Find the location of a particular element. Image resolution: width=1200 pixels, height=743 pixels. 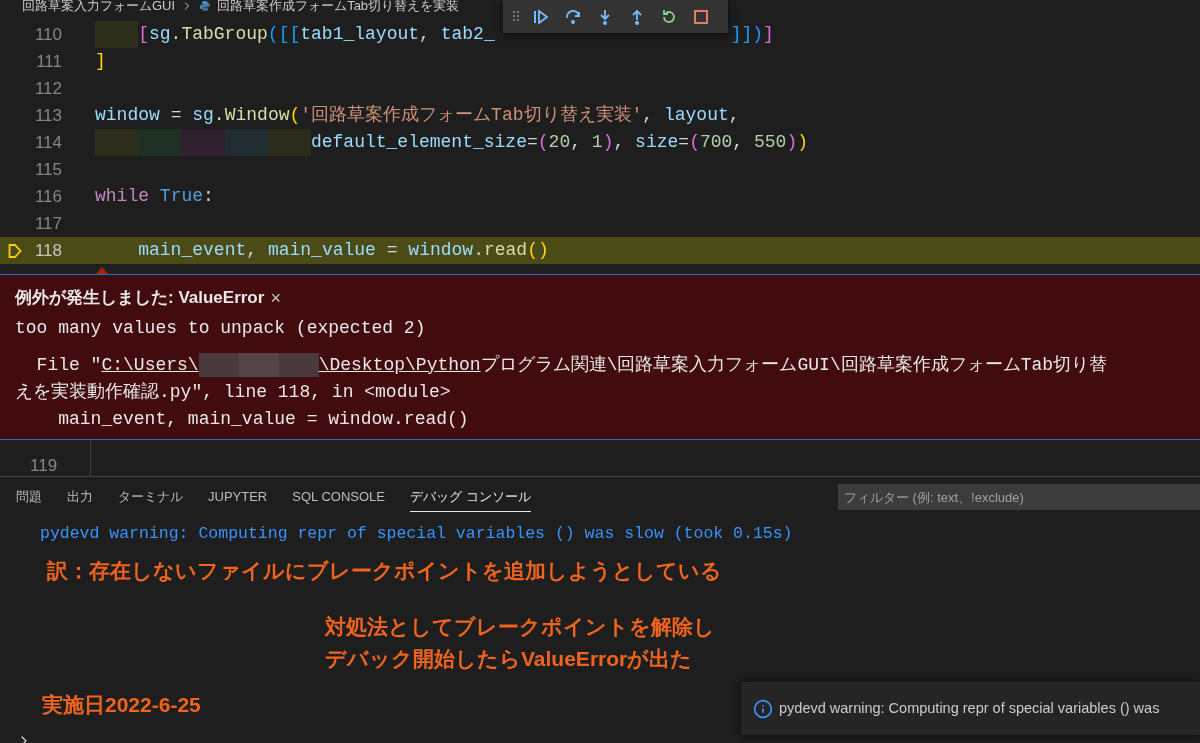

code-text: window = sg.Window('回路草案作成フォームTab切り替え実装', layout, is located at coordinates (417, 115).